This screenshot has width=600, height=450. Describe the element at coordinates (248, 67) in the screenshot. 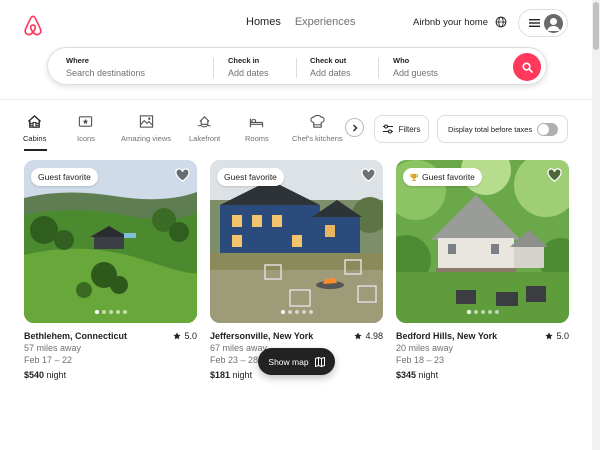

I see `search-checkin-field: Check in Add dates` at that location.